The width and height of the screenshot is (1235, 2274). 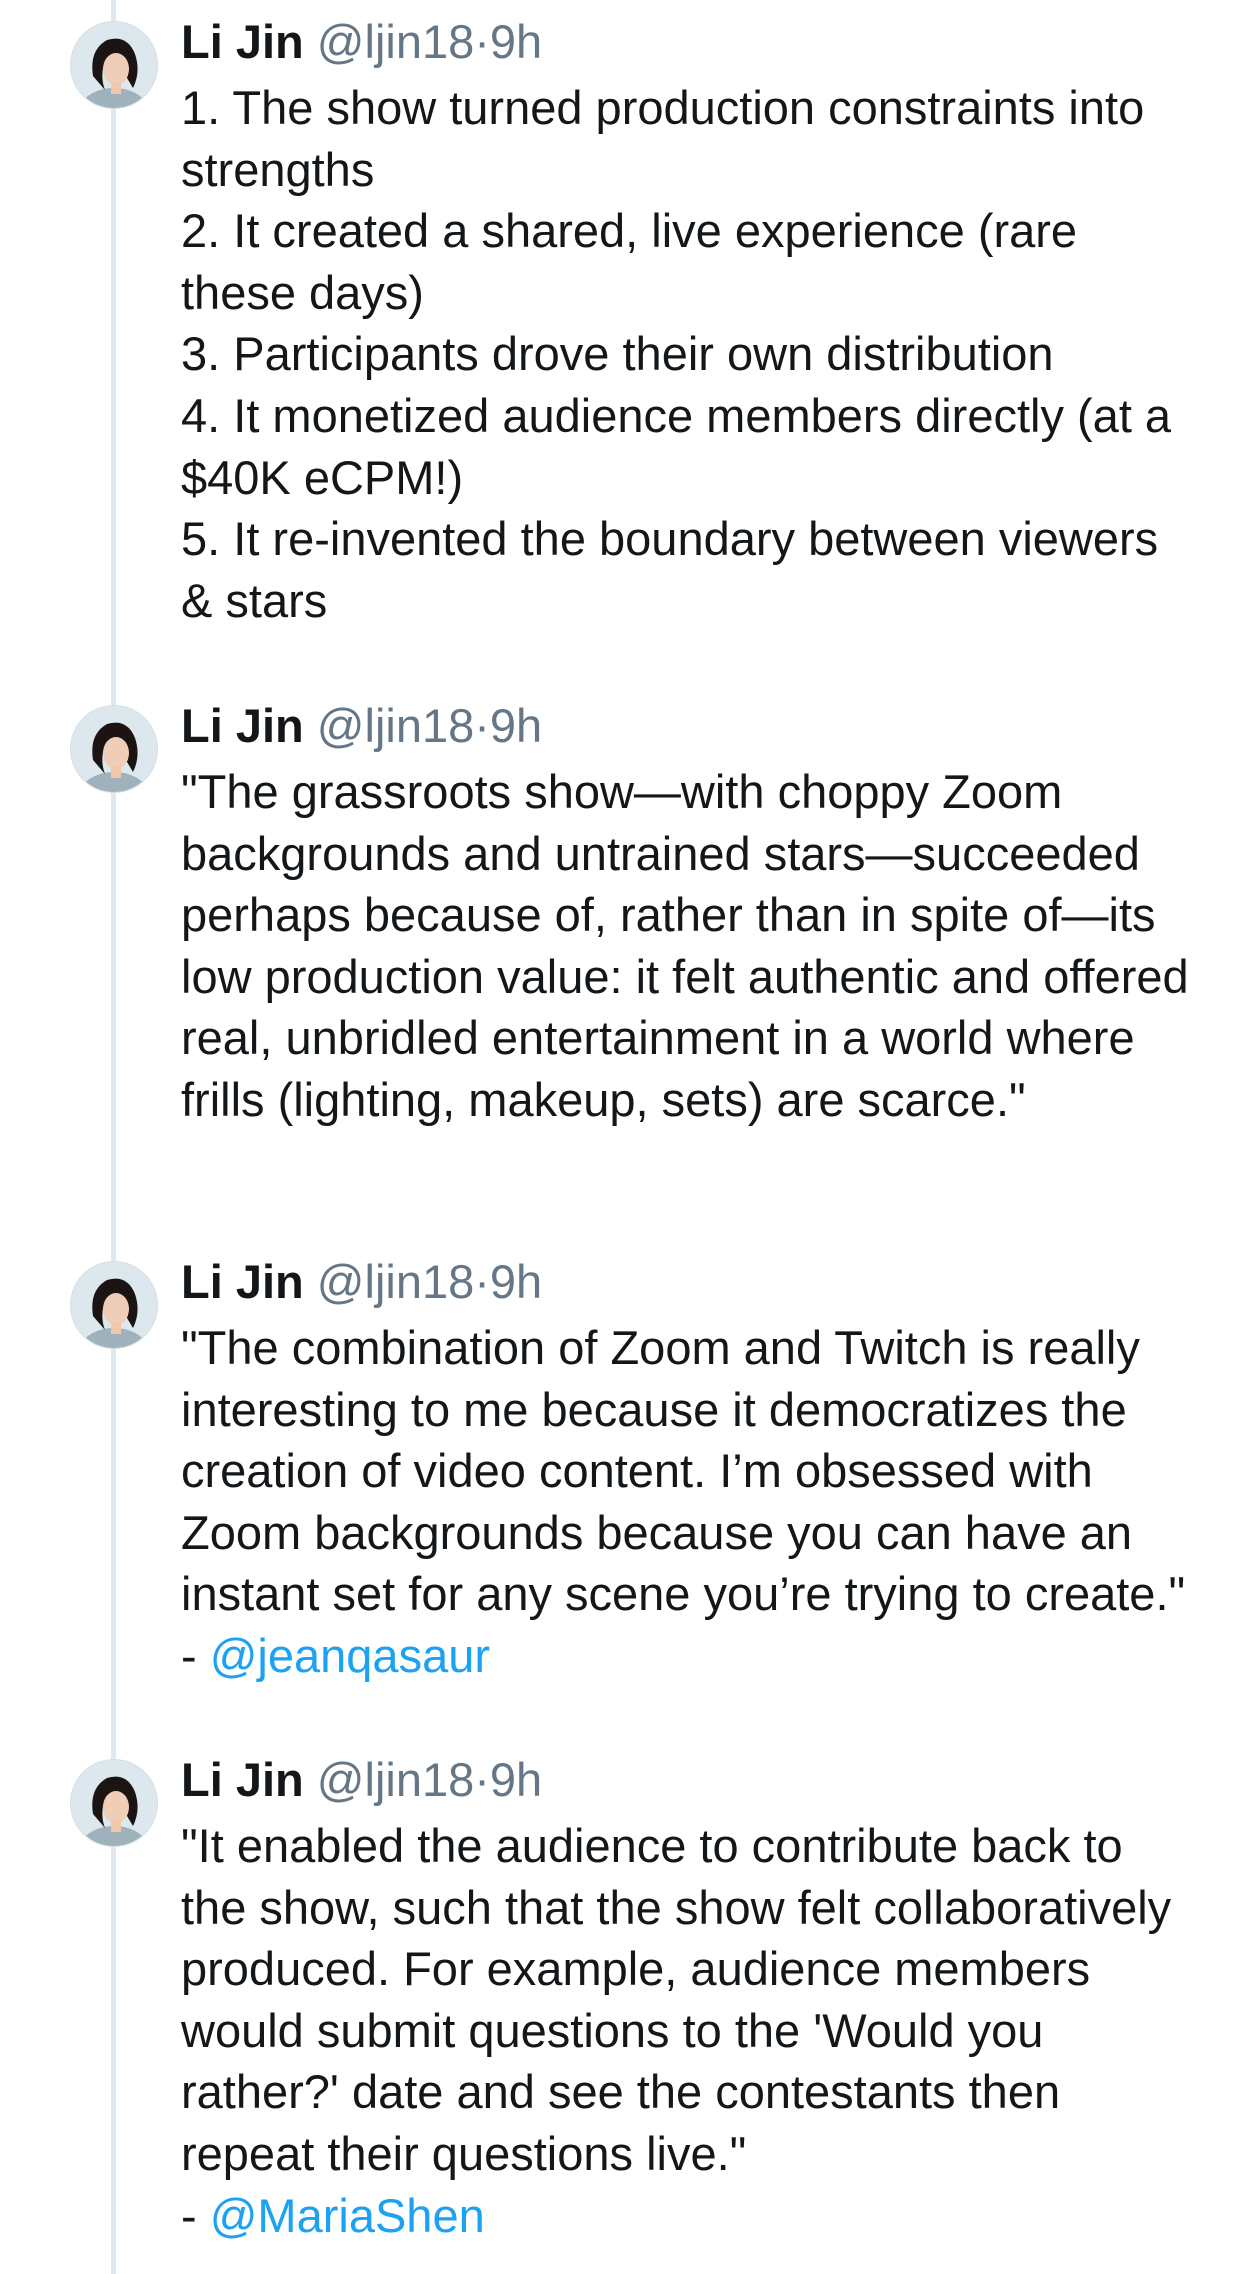 What do you see at coordinates (113, 1137) in the screenshot?
I see `thread-connector-line` at bounding box center [113, 1137].